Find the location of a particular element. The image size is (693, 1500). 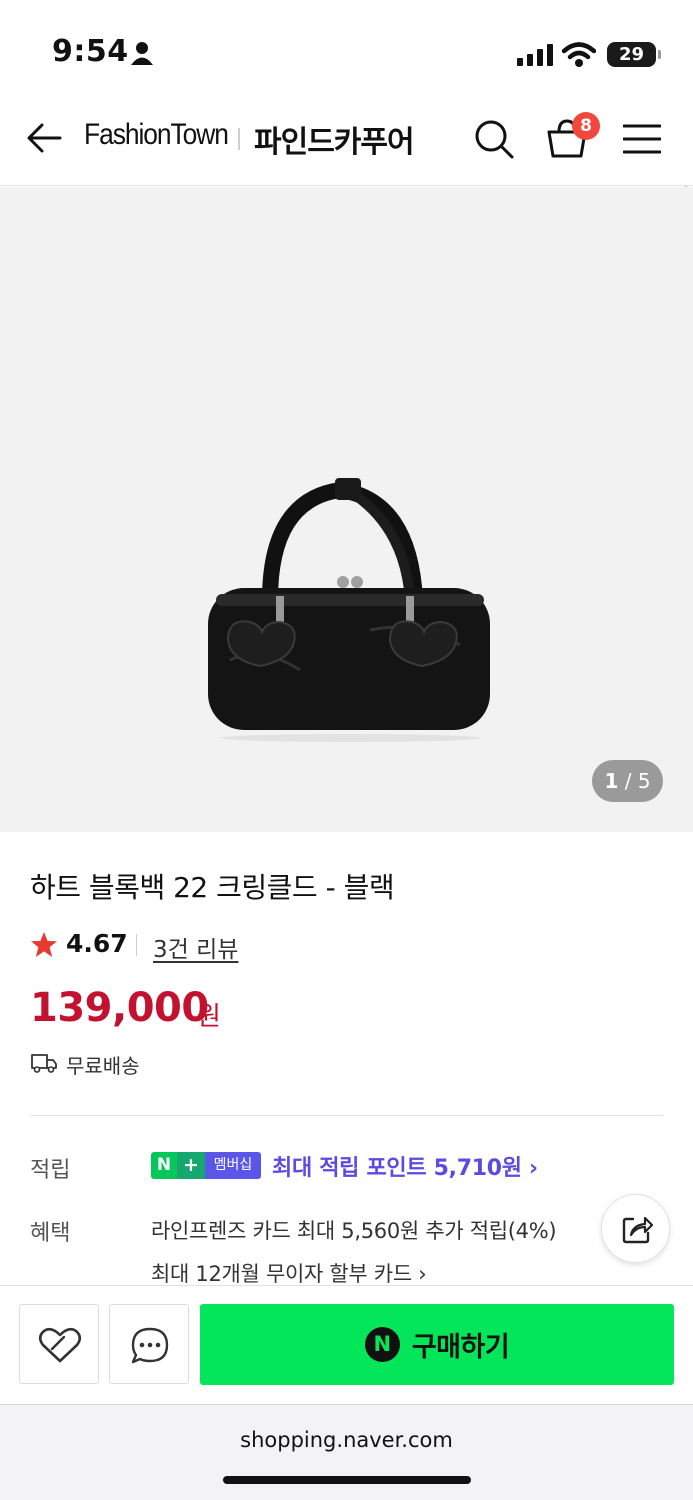

rating-score: 4.67 is located at coordinates (97, 943).